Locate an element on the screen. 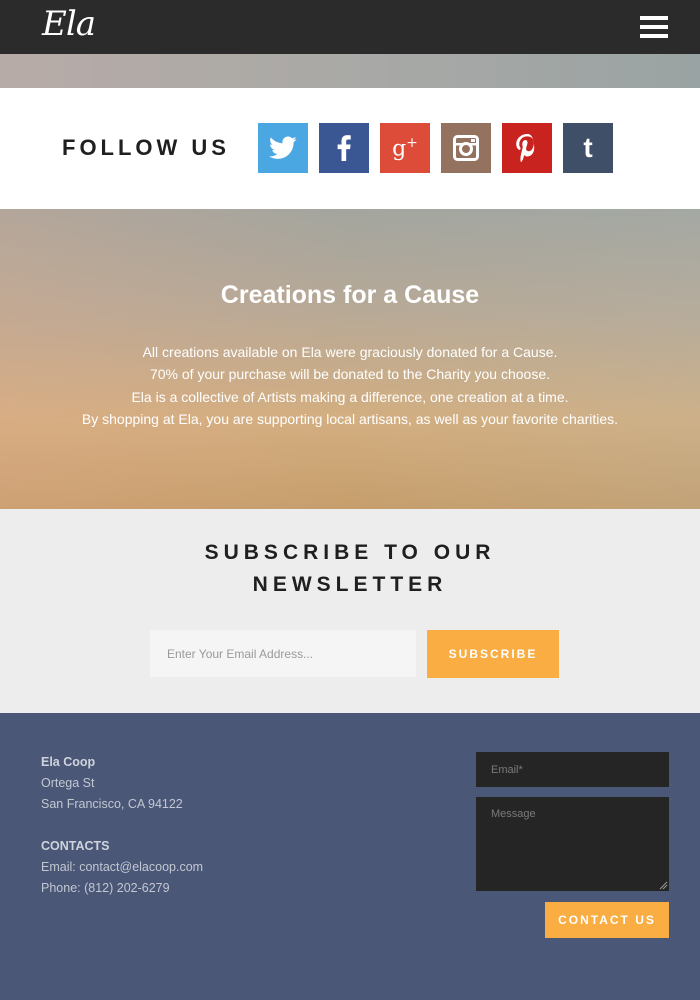  subscribe-button: SUBSCRIBE is located at coordinates (493, 654).